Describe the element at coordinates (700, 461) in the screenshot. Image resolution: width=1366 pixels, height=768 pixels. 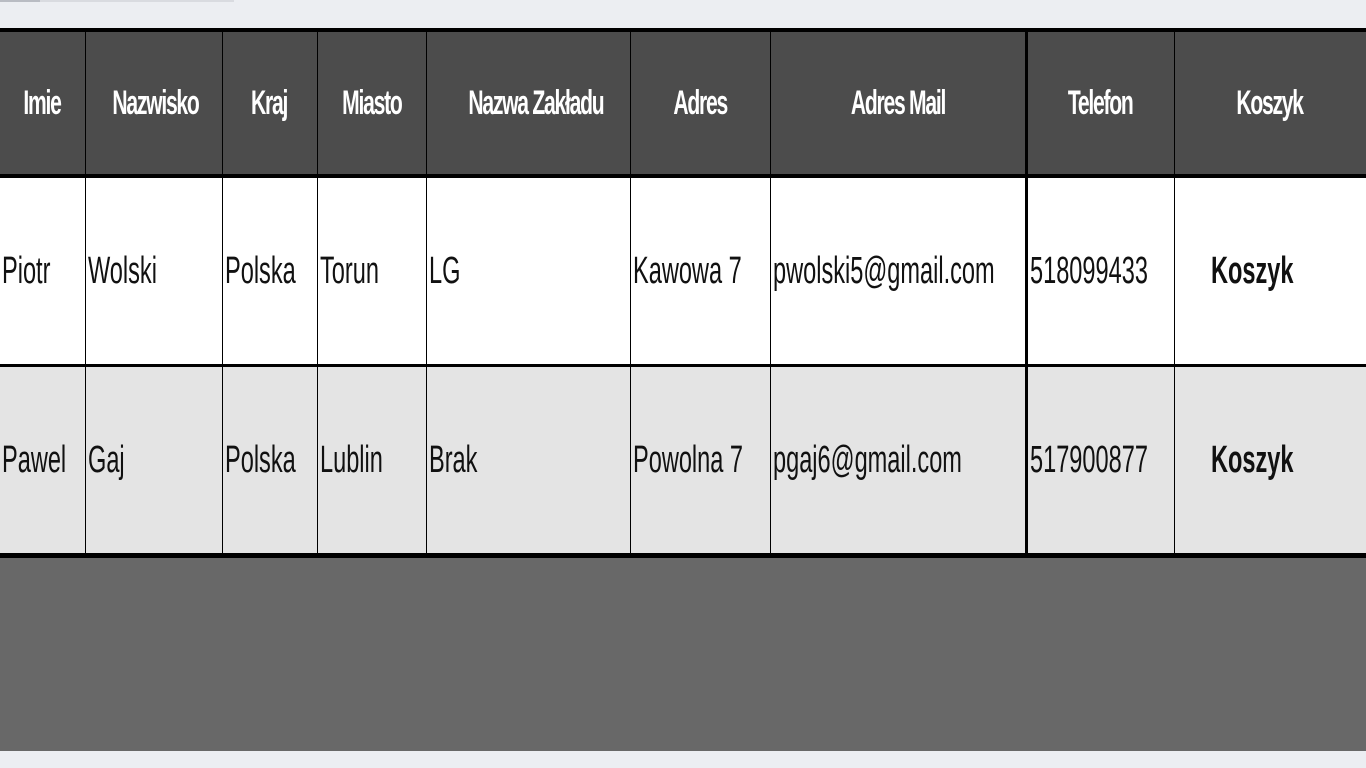
I see `cell-adres: Powolna 7` at that location.